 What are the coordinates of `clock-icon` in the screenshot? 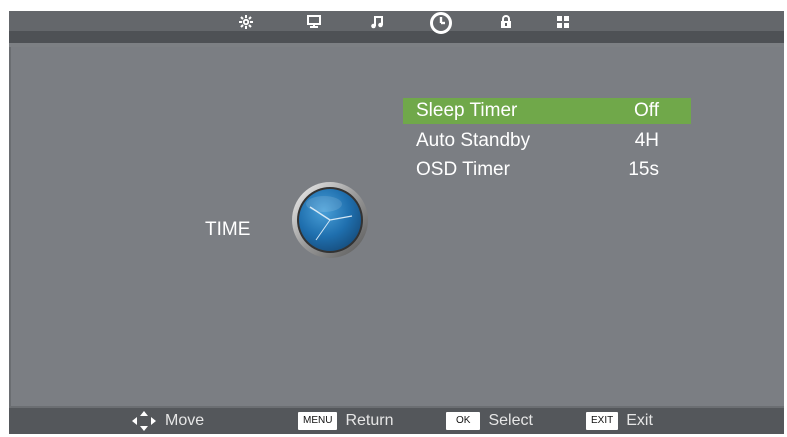 It's located at (441, 23).